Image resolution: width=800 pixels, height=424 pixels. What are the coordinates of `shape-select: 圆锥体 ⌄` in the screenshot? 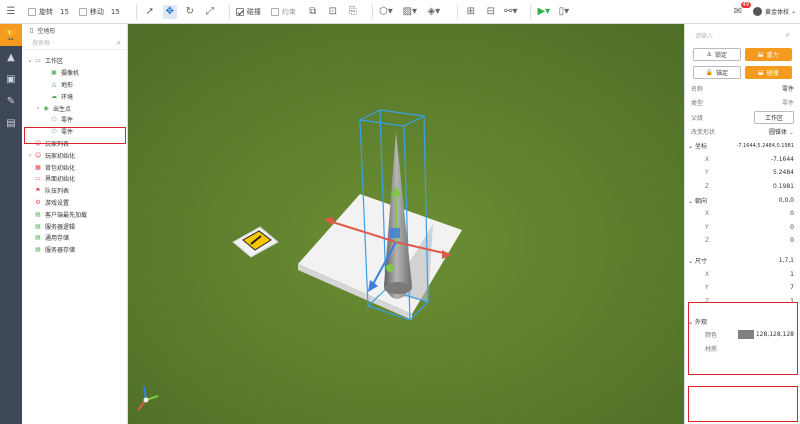 It's located at (781, 131).